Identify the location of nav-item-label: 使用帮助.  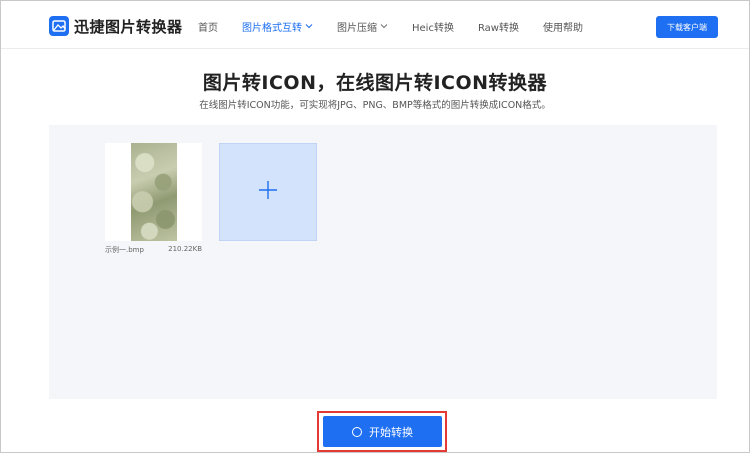
(563, 28).